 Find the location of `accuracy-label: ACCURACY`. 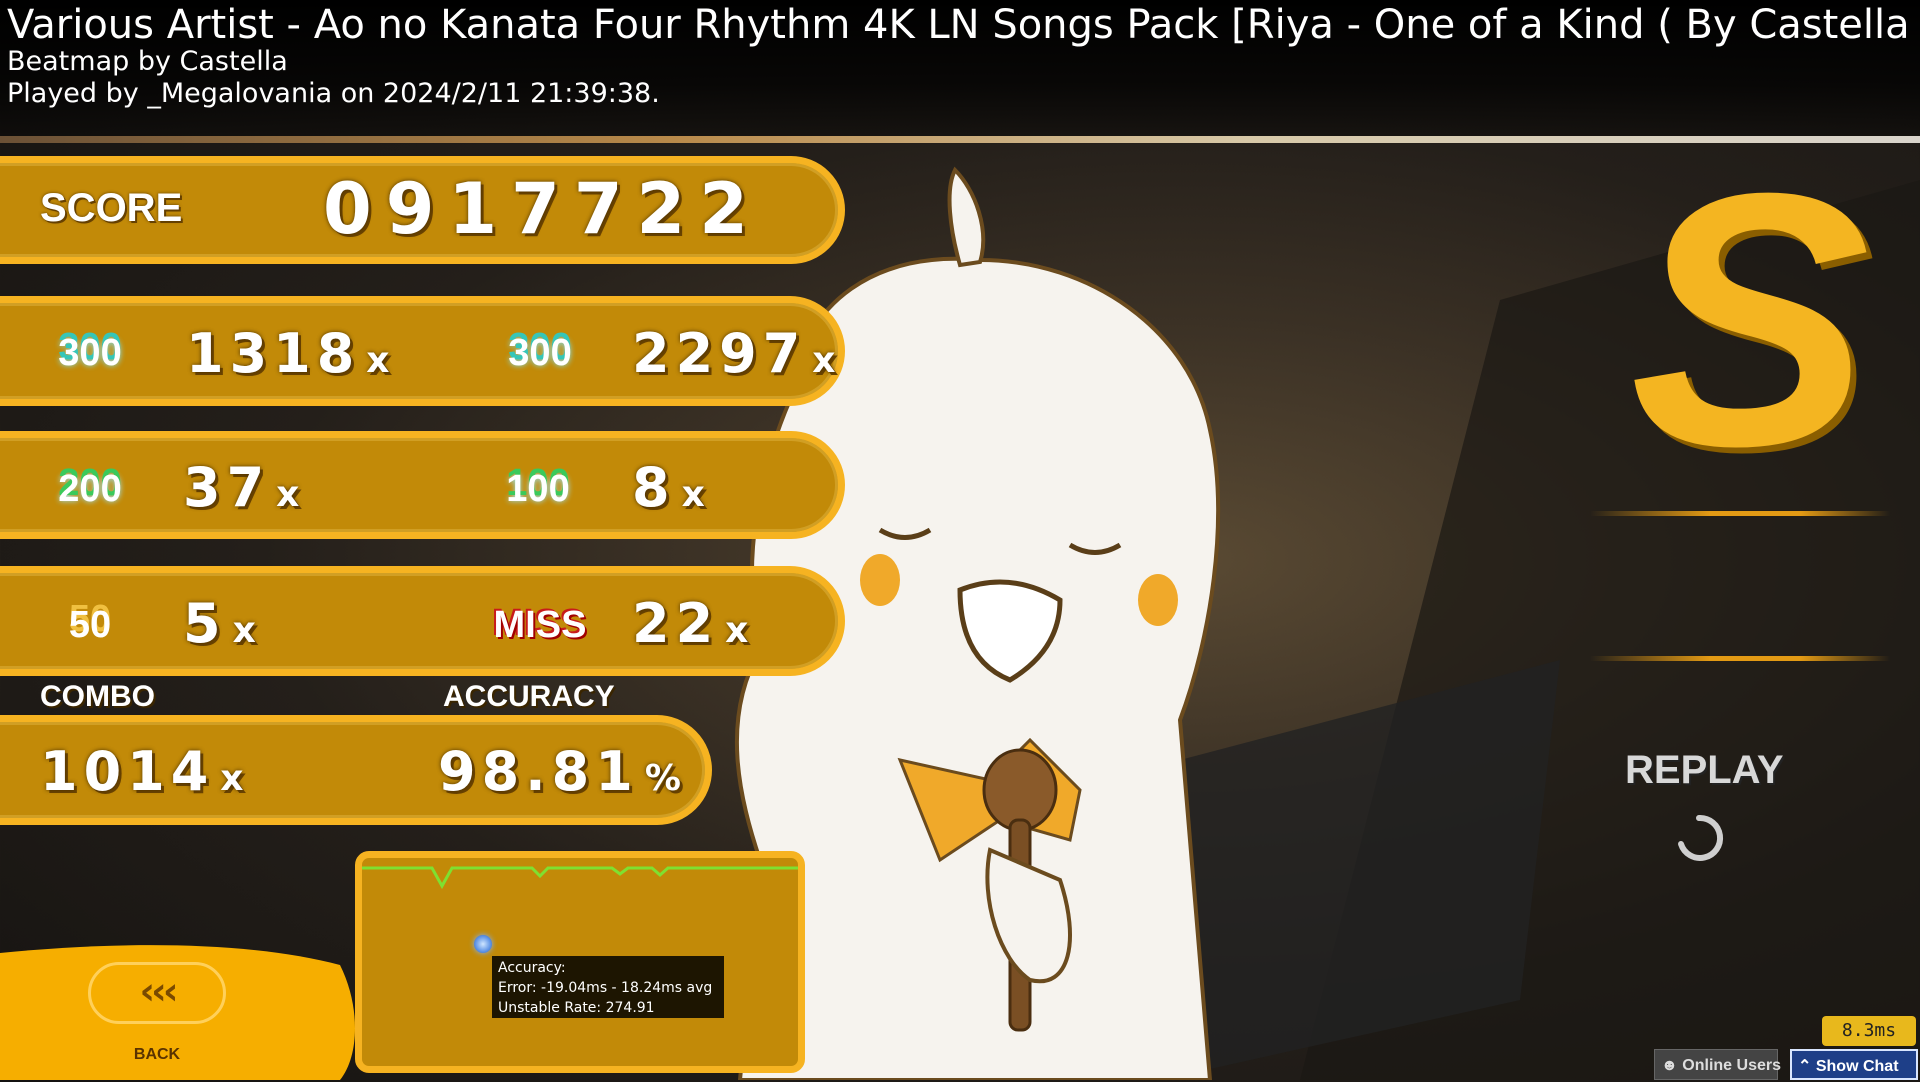

accuracy-label: ACCURACY is located at coordinates (529, 696).